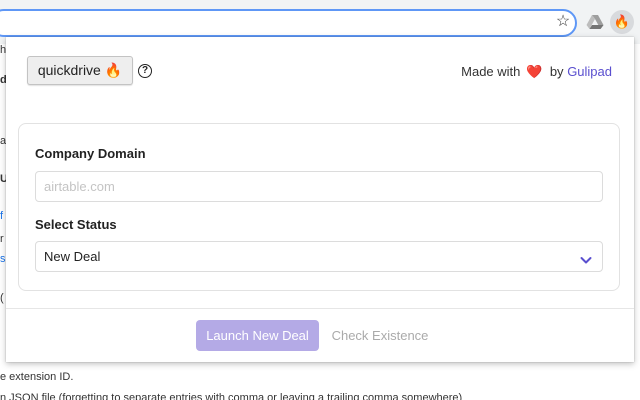 The height and width of the screenshot is (400, 640). Describe the element at coordinates (320, 308) in the screenshot. I see `footer-divider` at that location.